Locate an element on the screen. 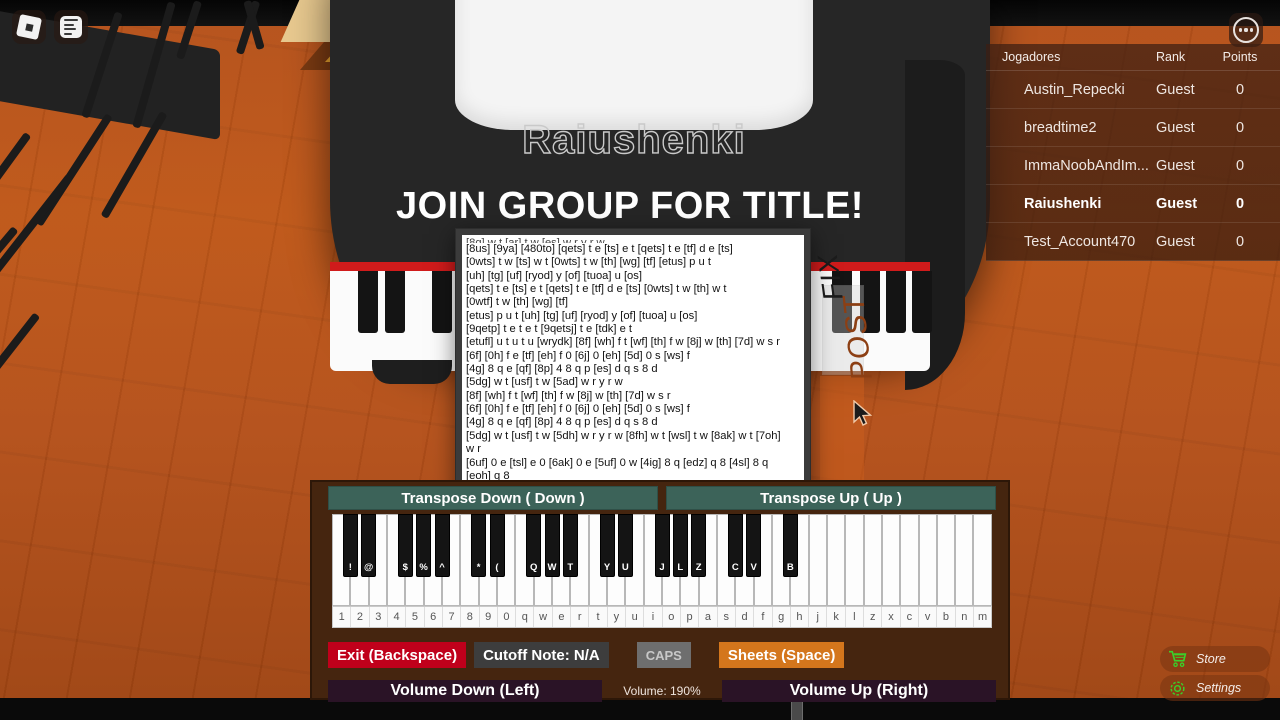 The width and height of the screenshot is (1280, 720). piano-key-letter: p is located at coordinates (690, 617).